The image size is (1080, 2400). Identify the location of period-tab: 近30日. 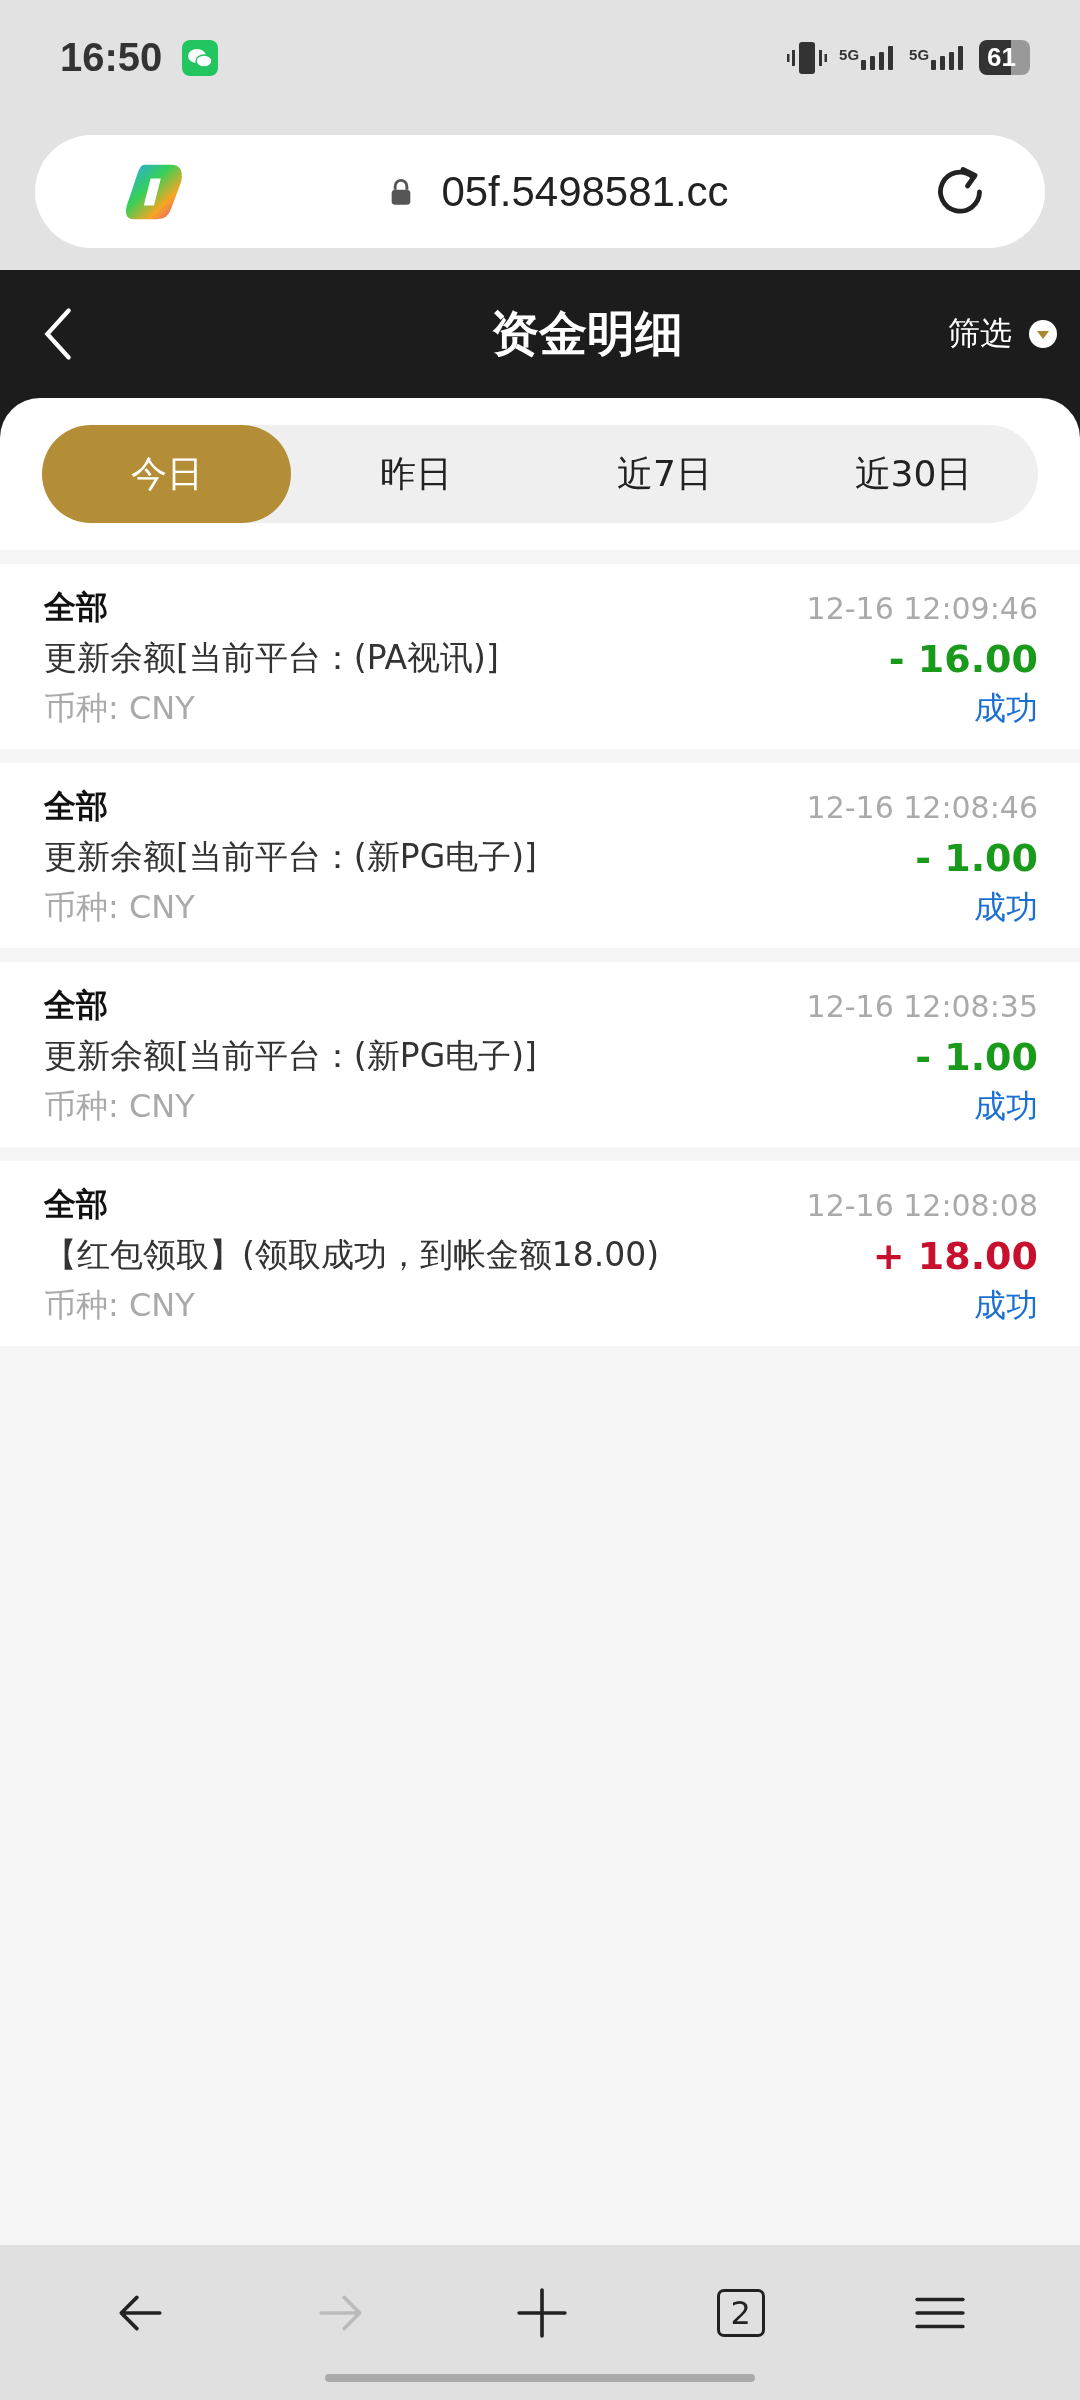
(913, 474).